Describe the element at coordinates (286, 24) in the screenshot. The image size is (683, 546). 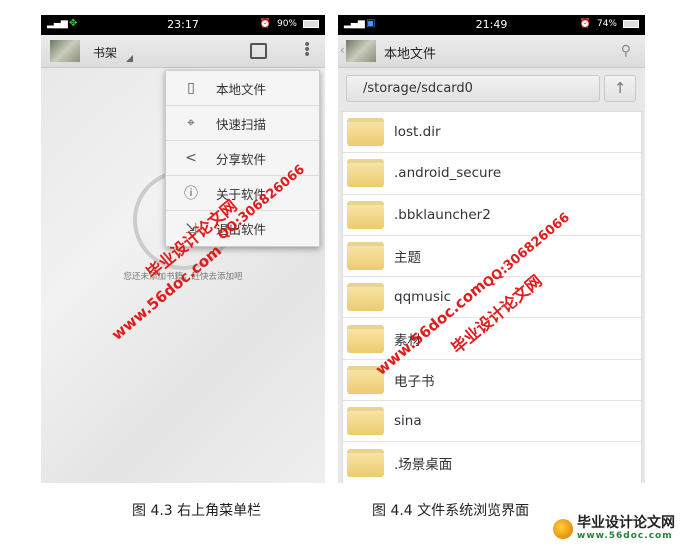
I see `battery-text: 90%` at that location.